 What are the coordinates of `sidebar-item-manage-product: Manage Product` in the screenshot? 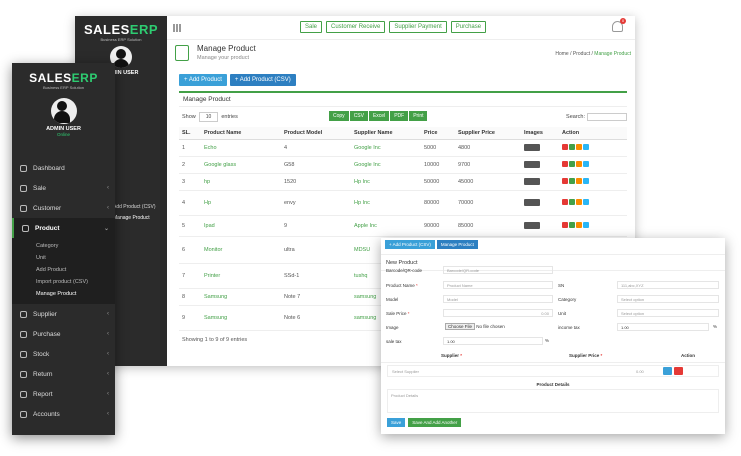 It's located at (131, 218).